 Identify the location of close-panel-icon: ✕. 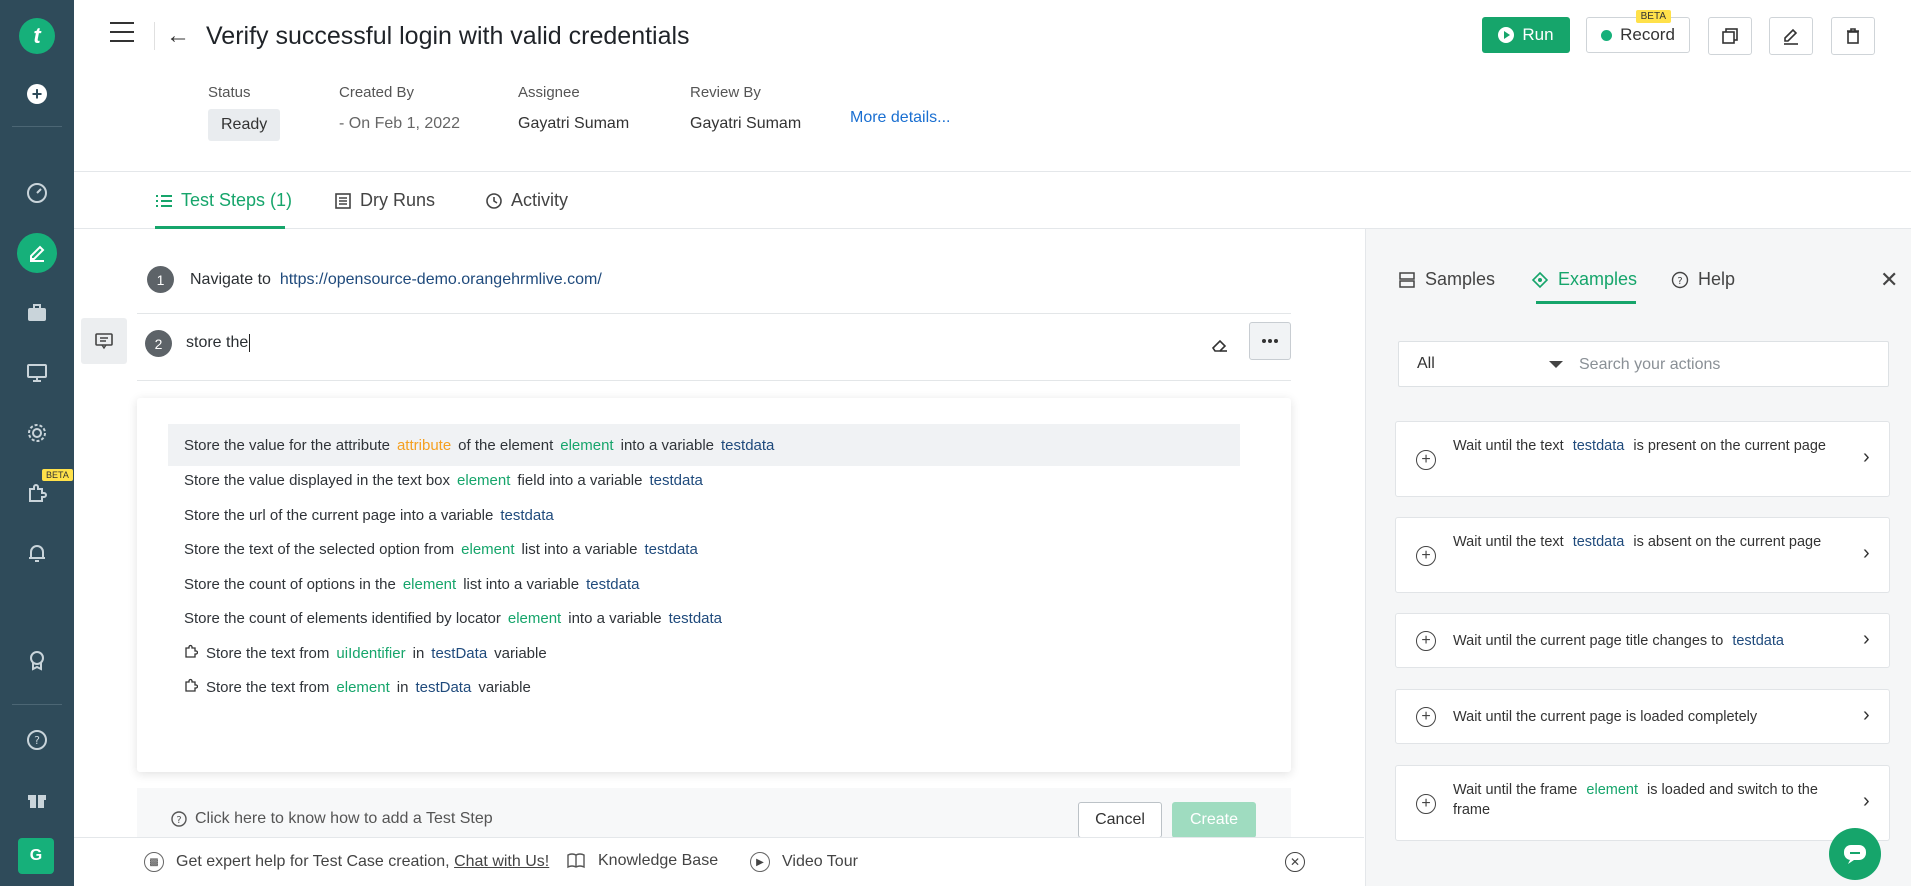
(1889, 280).